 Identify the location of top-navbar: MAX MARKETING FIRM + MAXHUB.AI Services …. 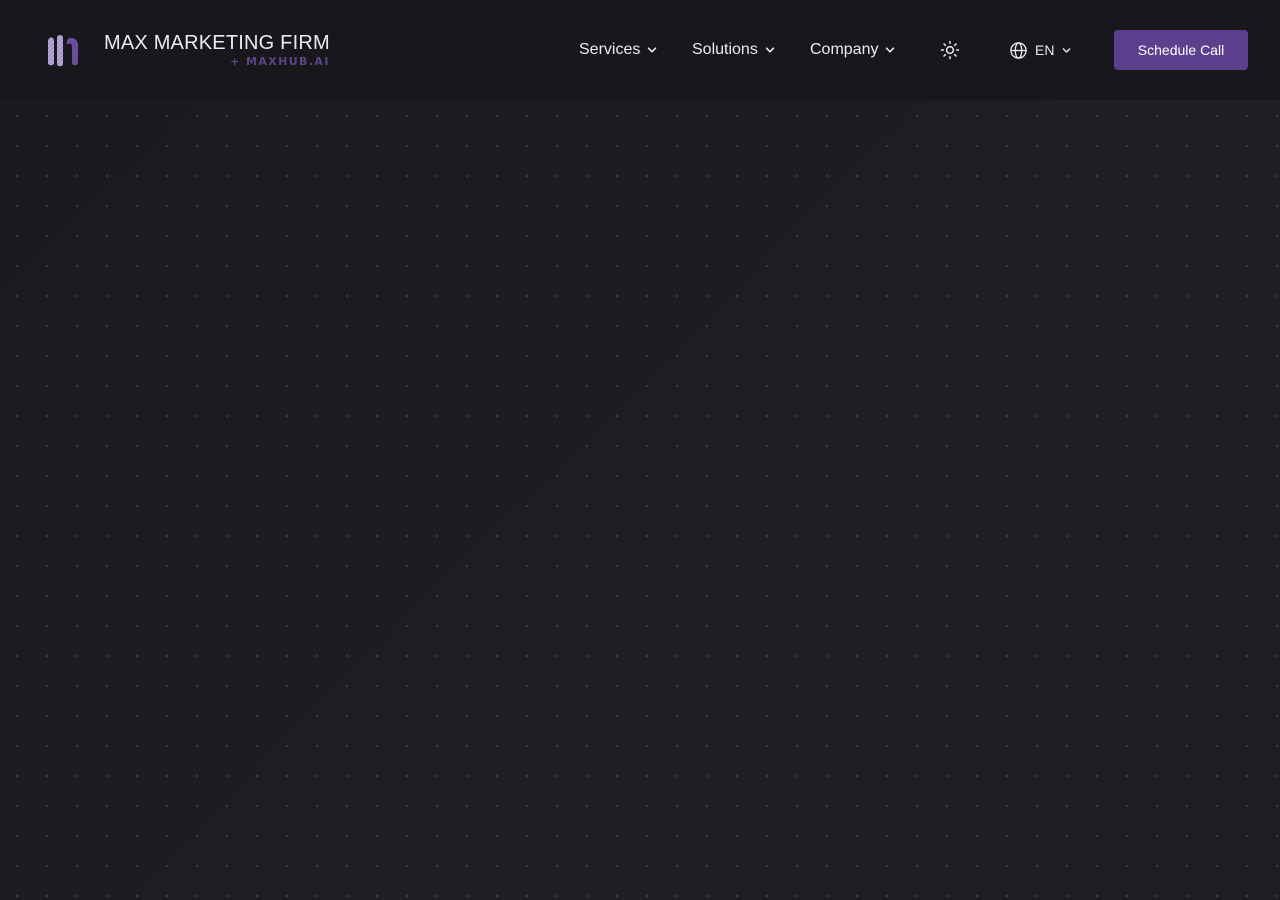
(640, 50).